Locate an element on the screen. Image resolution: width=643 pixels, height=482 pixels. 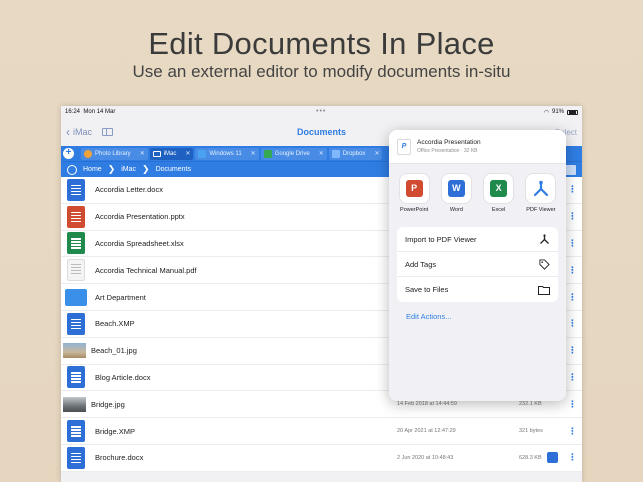
tab-label: iMac is located at coordinates (170, 153).